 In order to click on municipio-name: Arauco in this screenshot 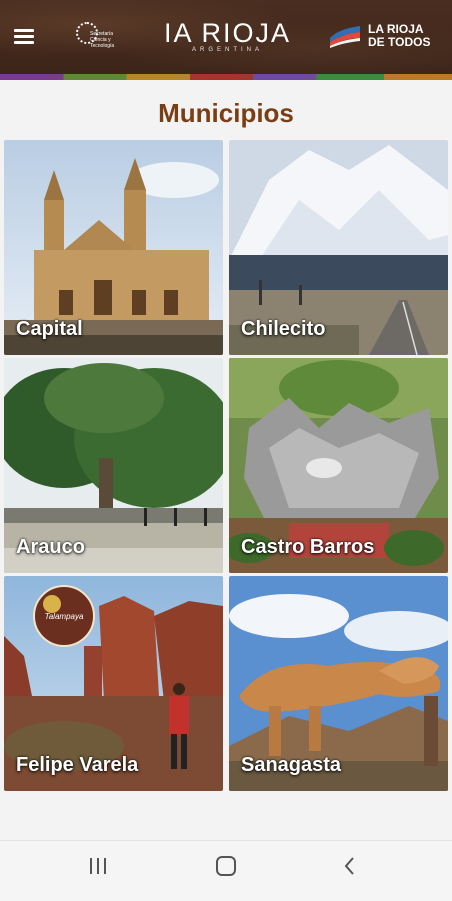, I will do `click(50, 547)`.